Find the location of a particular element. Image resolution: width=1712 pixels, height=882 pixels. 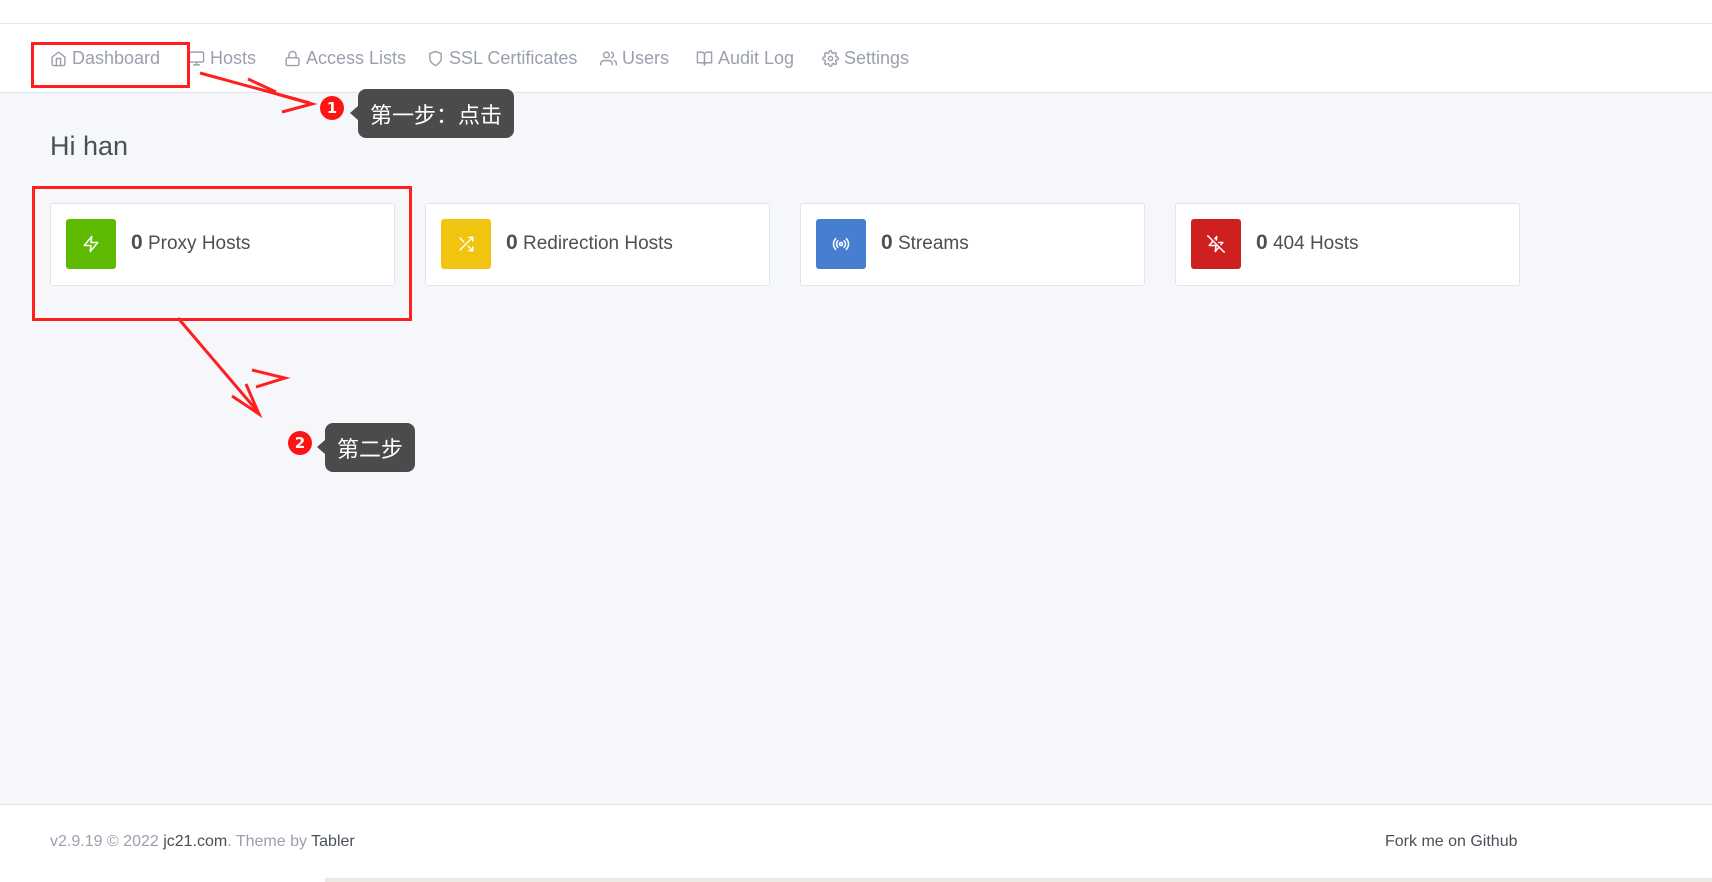

stat-card-redirection-hosts: 0 Redirection Hosts is located at coordinates (597, 244).